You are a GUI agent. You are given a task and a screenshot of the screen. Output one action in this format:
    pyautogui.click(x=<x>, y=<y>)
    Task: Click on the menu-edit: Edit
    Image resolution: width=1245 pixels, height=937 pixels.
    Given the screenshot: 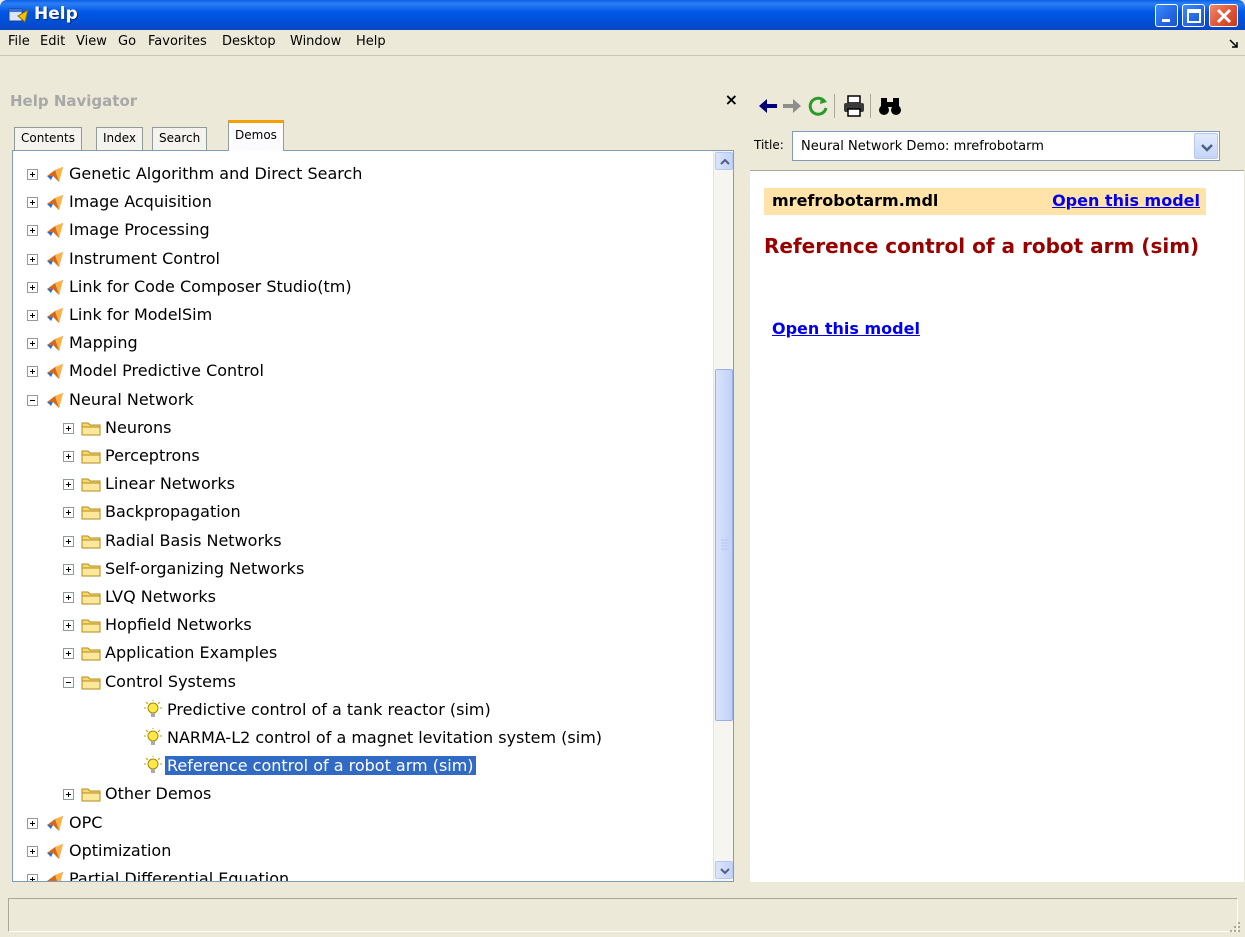 What is the action you would take?
    pyautogui.click(x=52, y=41)
    